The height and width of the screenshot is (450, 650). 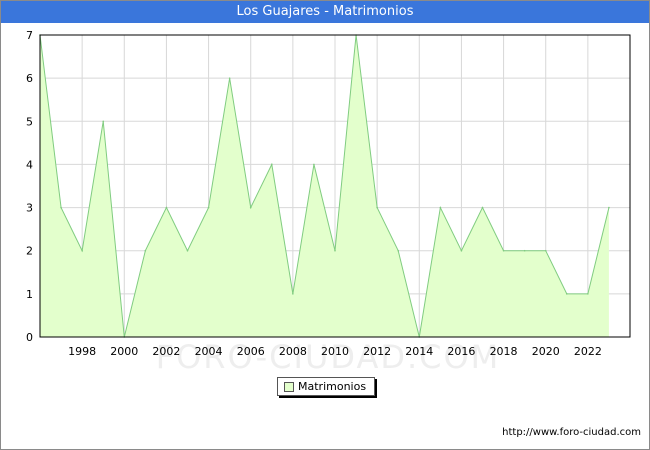 What do you see at coordinates (29, 294) in the screenshot?
I see `y-tick-label: 1` at bounding box center [29, 294].